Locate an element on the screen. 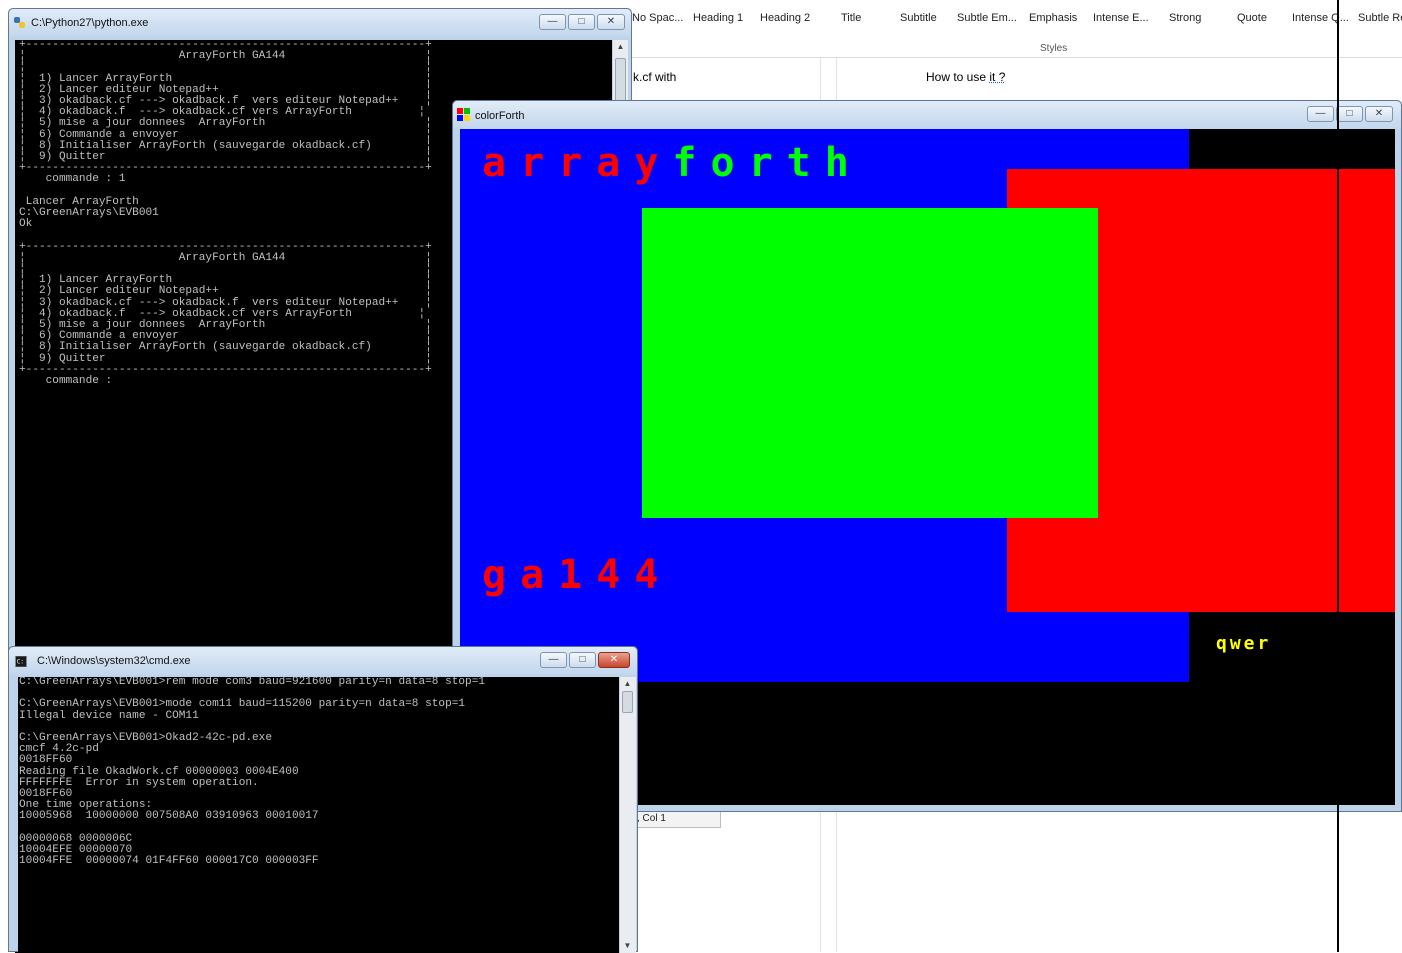  ga144-text: ga144 is located at coordinates (577, 575).